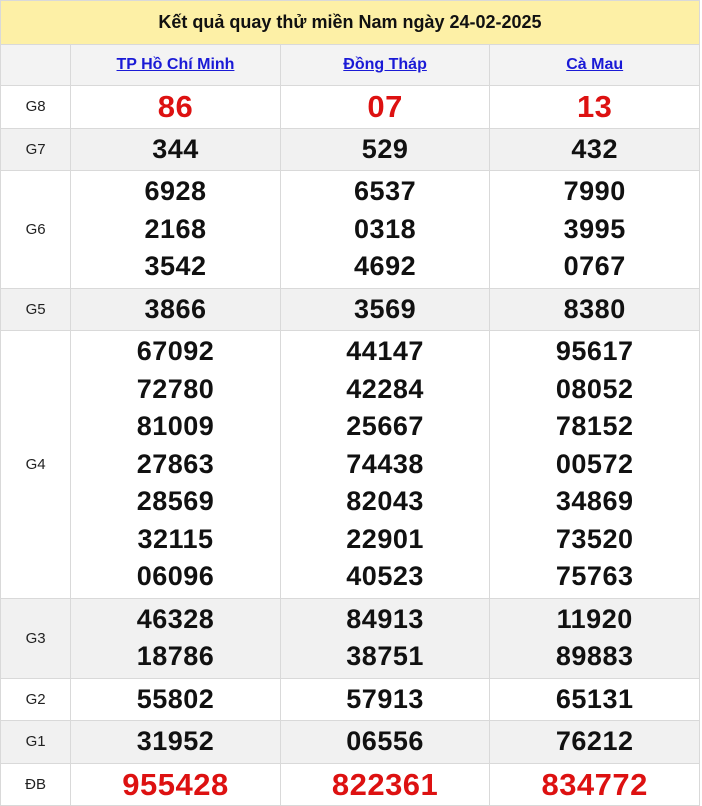 Image resolution: width=702 pixels, height=806 pixels. Describe the element at coordinates (385, 351) in the screenshot. I see `prize-number: 44147` at that location.